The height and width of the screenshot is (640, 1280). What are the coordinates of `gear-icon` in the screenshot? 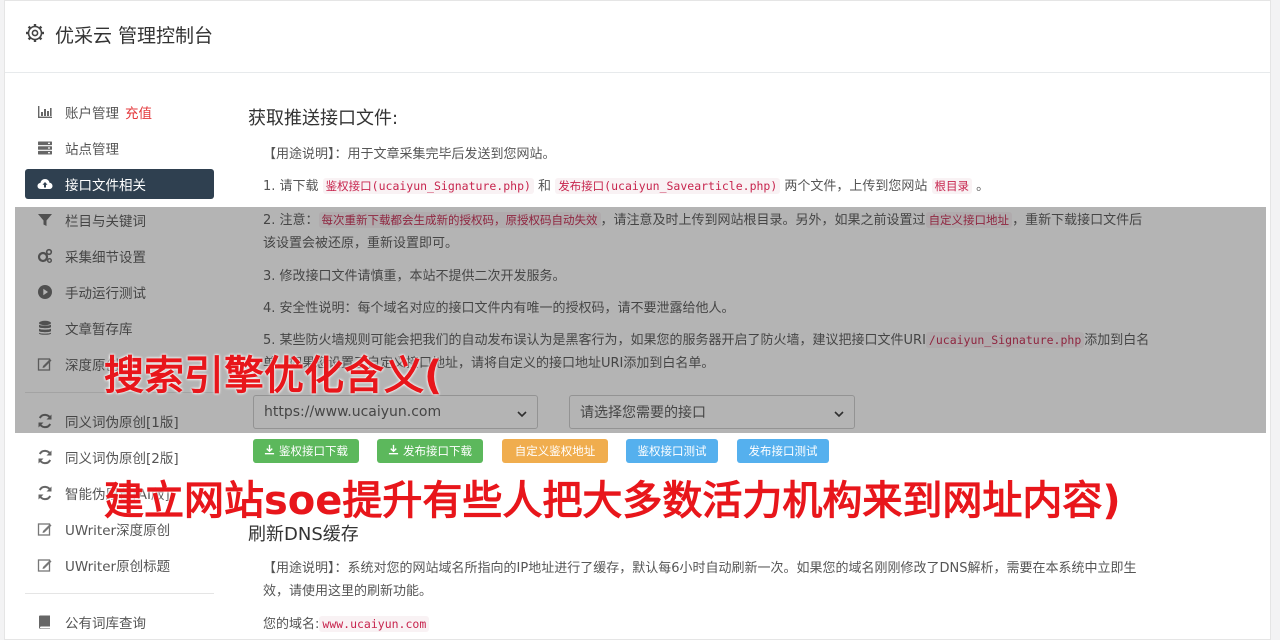 It's located at (35, 33).